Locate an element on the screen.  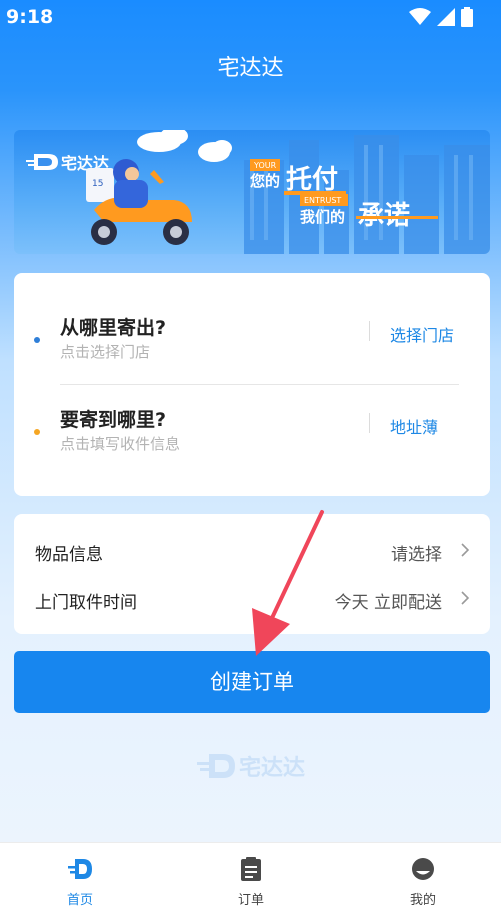
pickup-time-label: 上门取件时间 is located at coordinates (86, 603).